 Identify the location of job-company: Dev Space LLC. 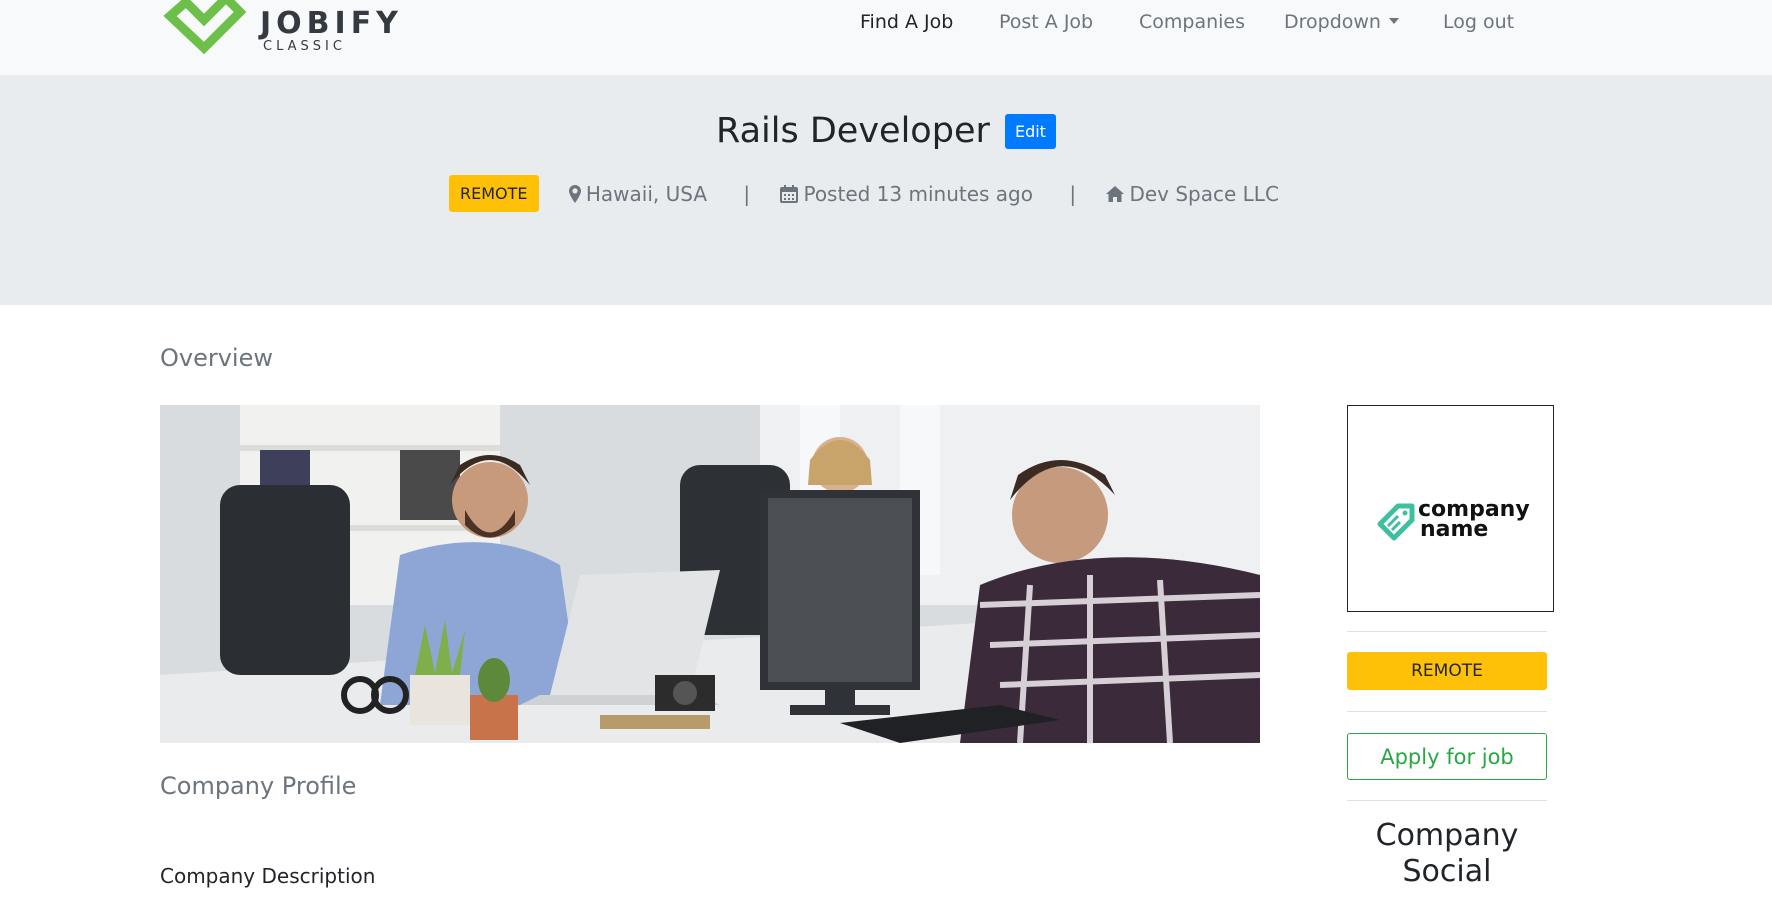
(1192, 194).